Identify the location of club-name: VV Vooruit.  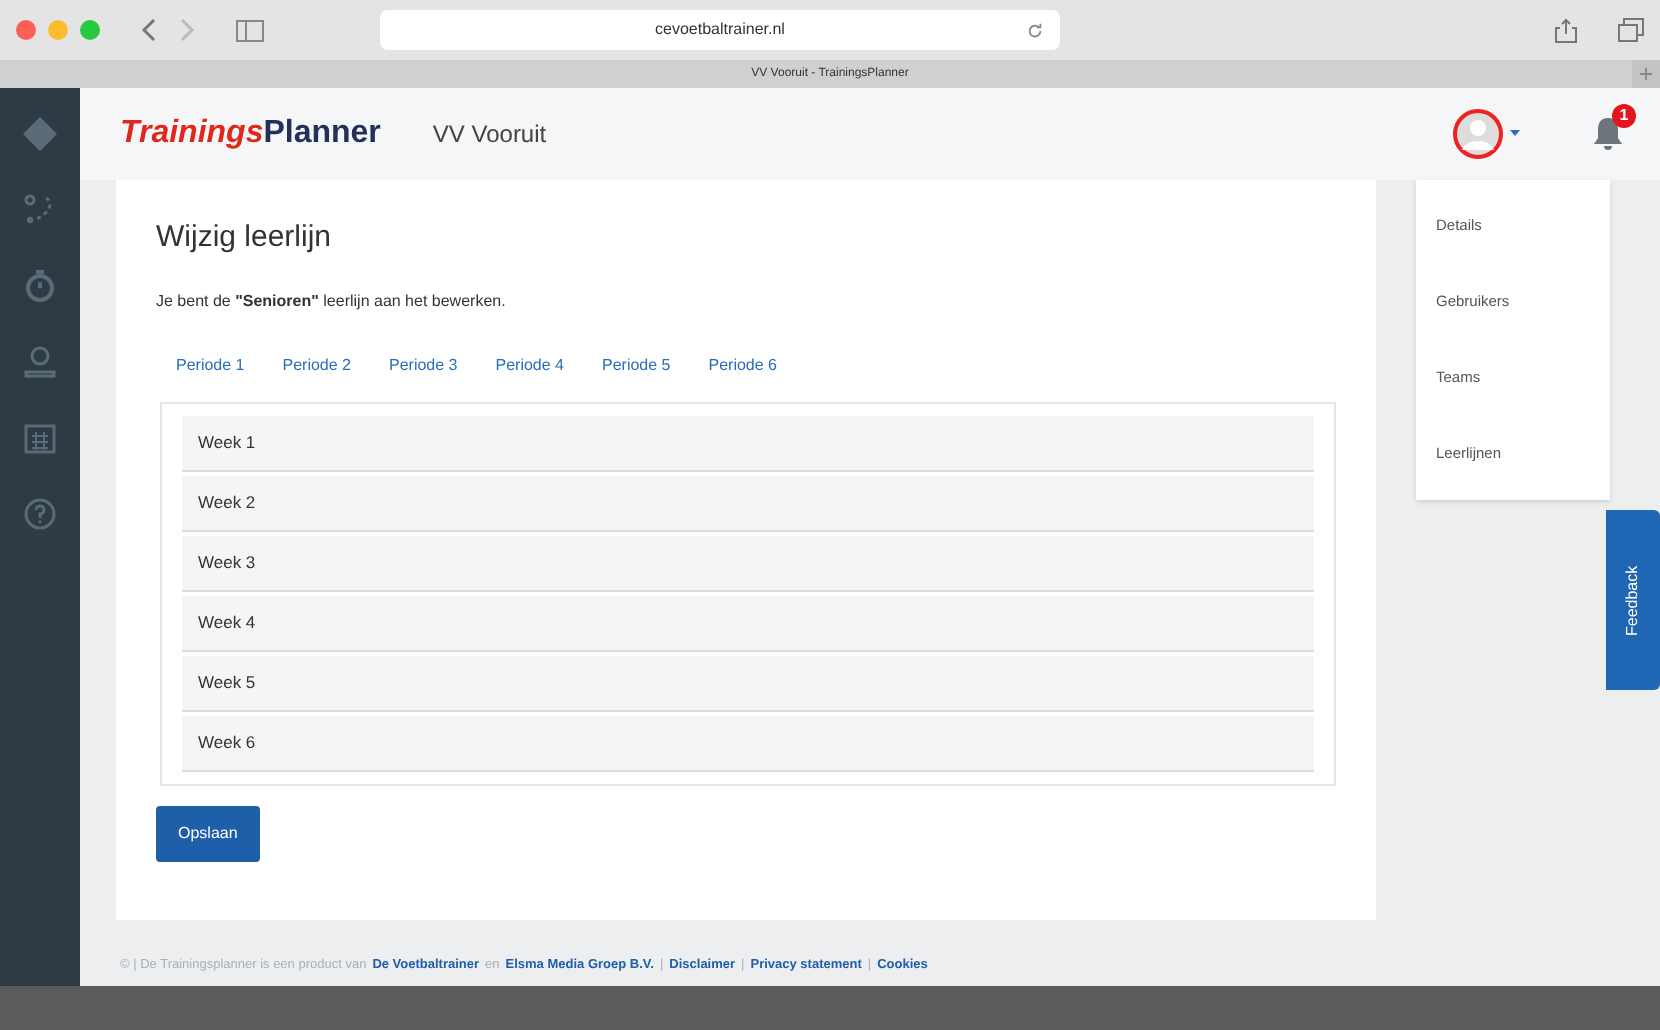
(489, 135).